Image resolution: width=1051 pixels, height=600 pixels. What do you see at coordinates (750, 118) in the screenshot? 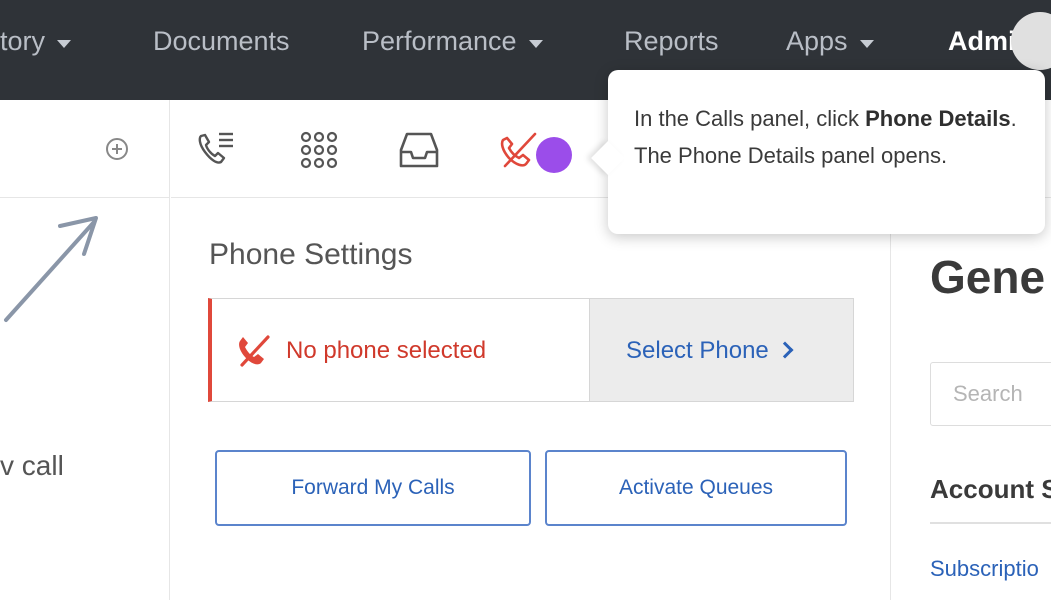
I see `tooltip-text-part: In the Calls panel, click` at bounding box center [750, 118].